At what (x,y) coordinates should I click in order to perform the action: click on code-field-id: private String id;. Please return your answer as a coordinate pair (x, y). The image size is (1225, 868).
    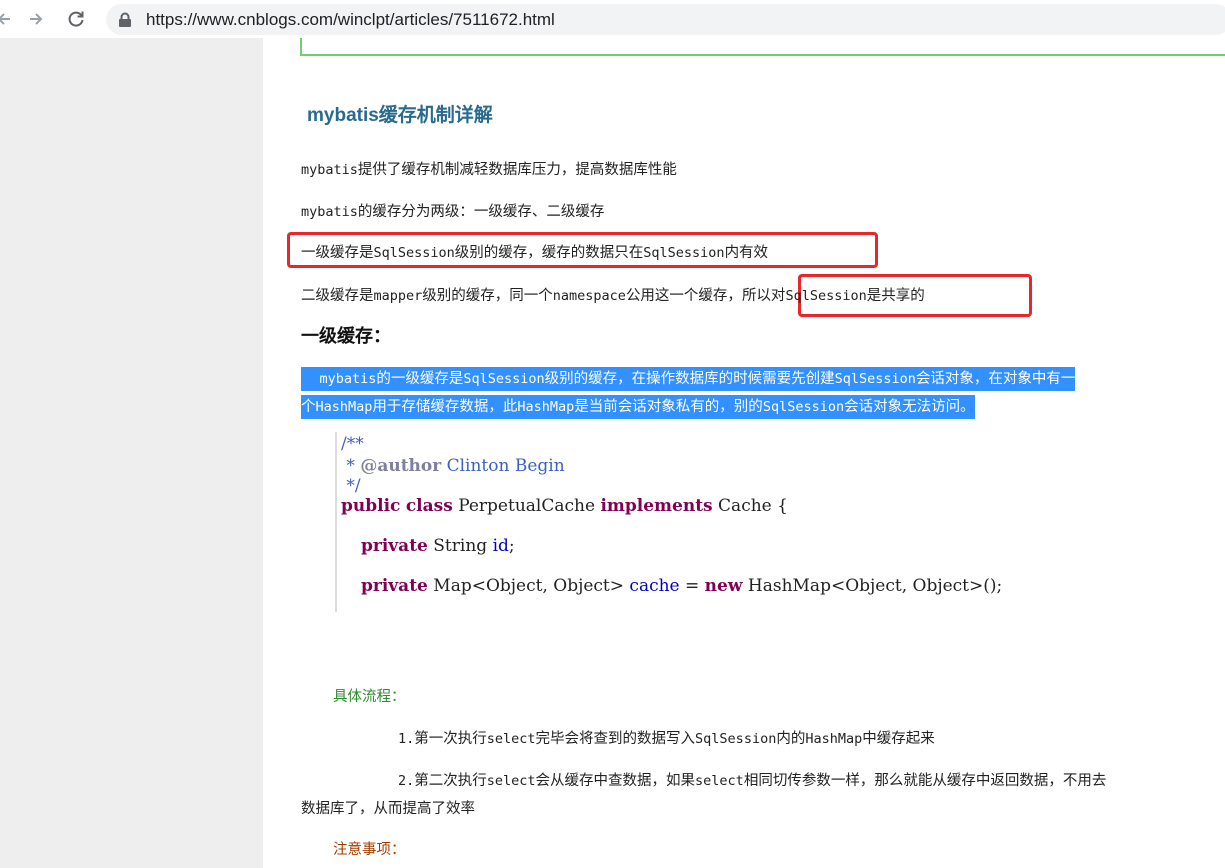
    Looking at the image, I should click on (438, 546).